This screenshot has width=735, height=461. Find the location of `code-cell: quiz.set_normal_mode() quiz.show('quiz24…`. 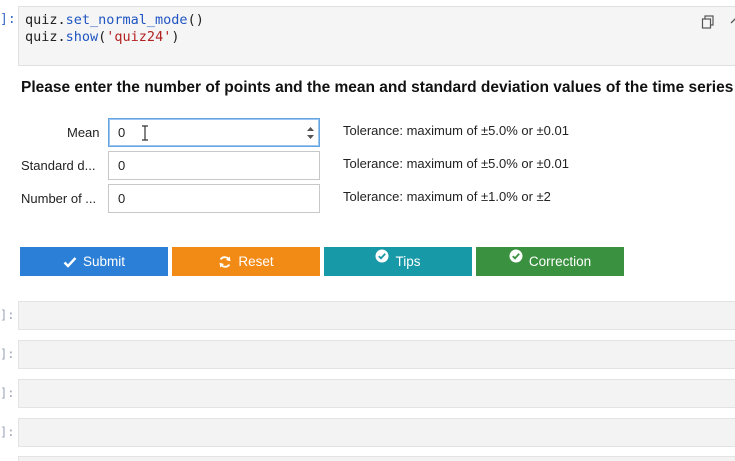

code-cell: quiz.set_normal_mode() quiz.show('quiz24… is located at coordinates (376, 36).